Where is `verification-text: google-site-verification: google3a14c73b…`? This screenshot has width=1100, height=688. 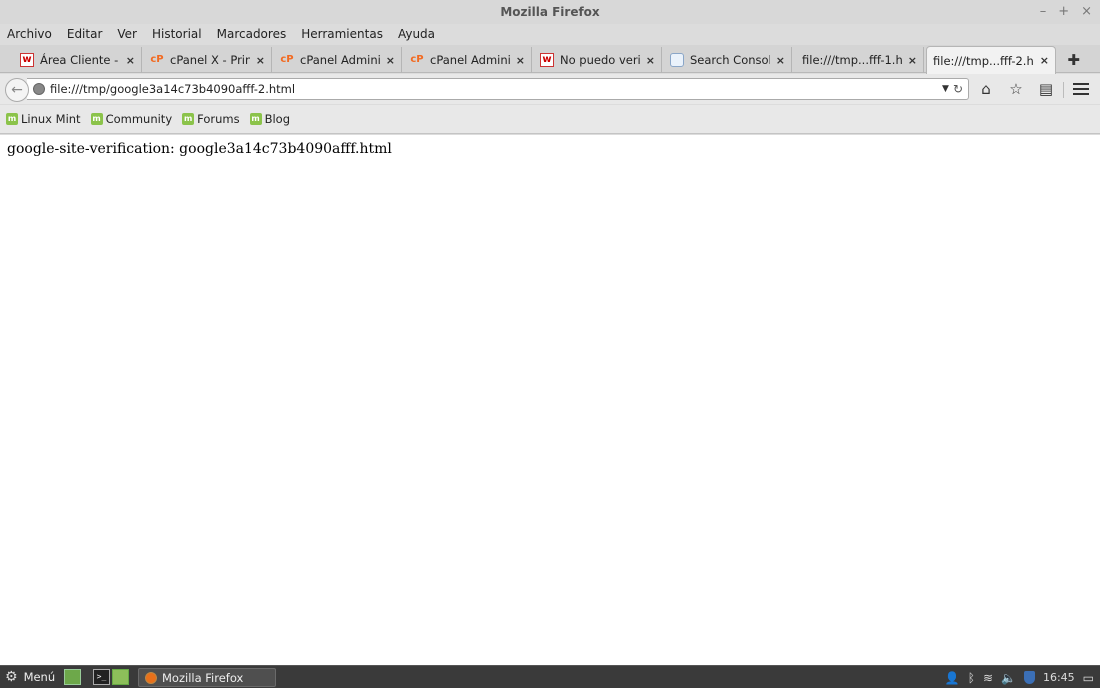 verification-text: google-site-verification: google3a14c73b… is located at coordinates (199, 149).